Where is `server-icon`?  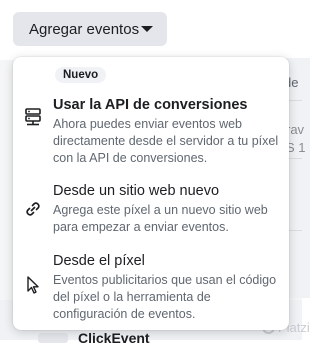
server-icon is located at coordinates (33, 117).